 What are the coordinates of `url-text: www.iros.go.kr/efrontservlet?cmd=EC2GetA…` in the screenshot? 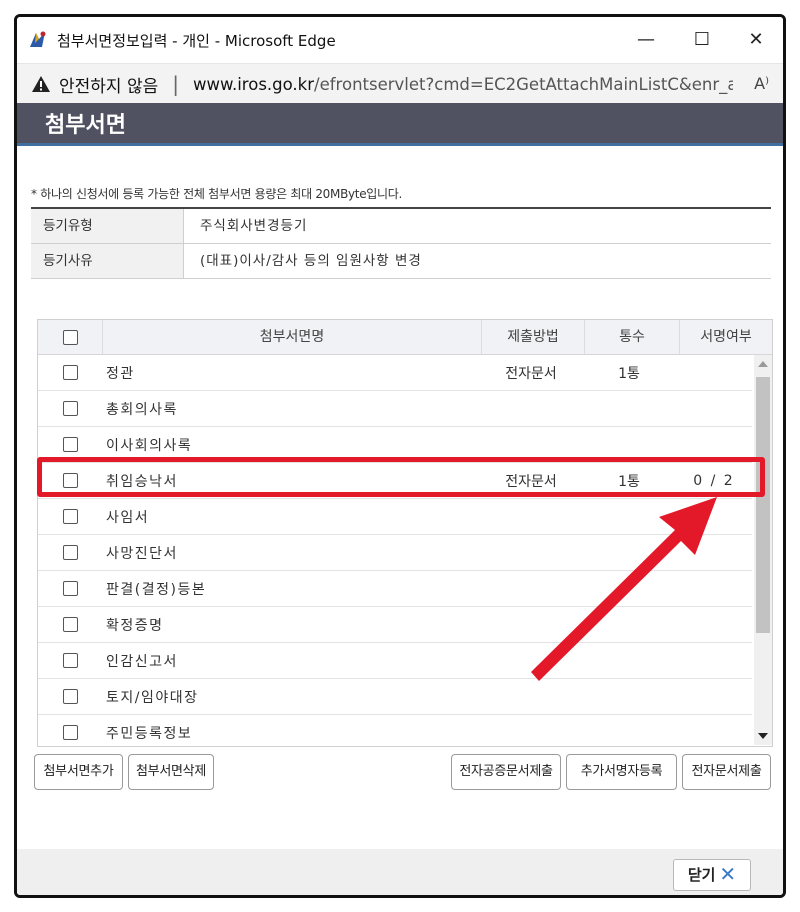 It's located at (463, 84).